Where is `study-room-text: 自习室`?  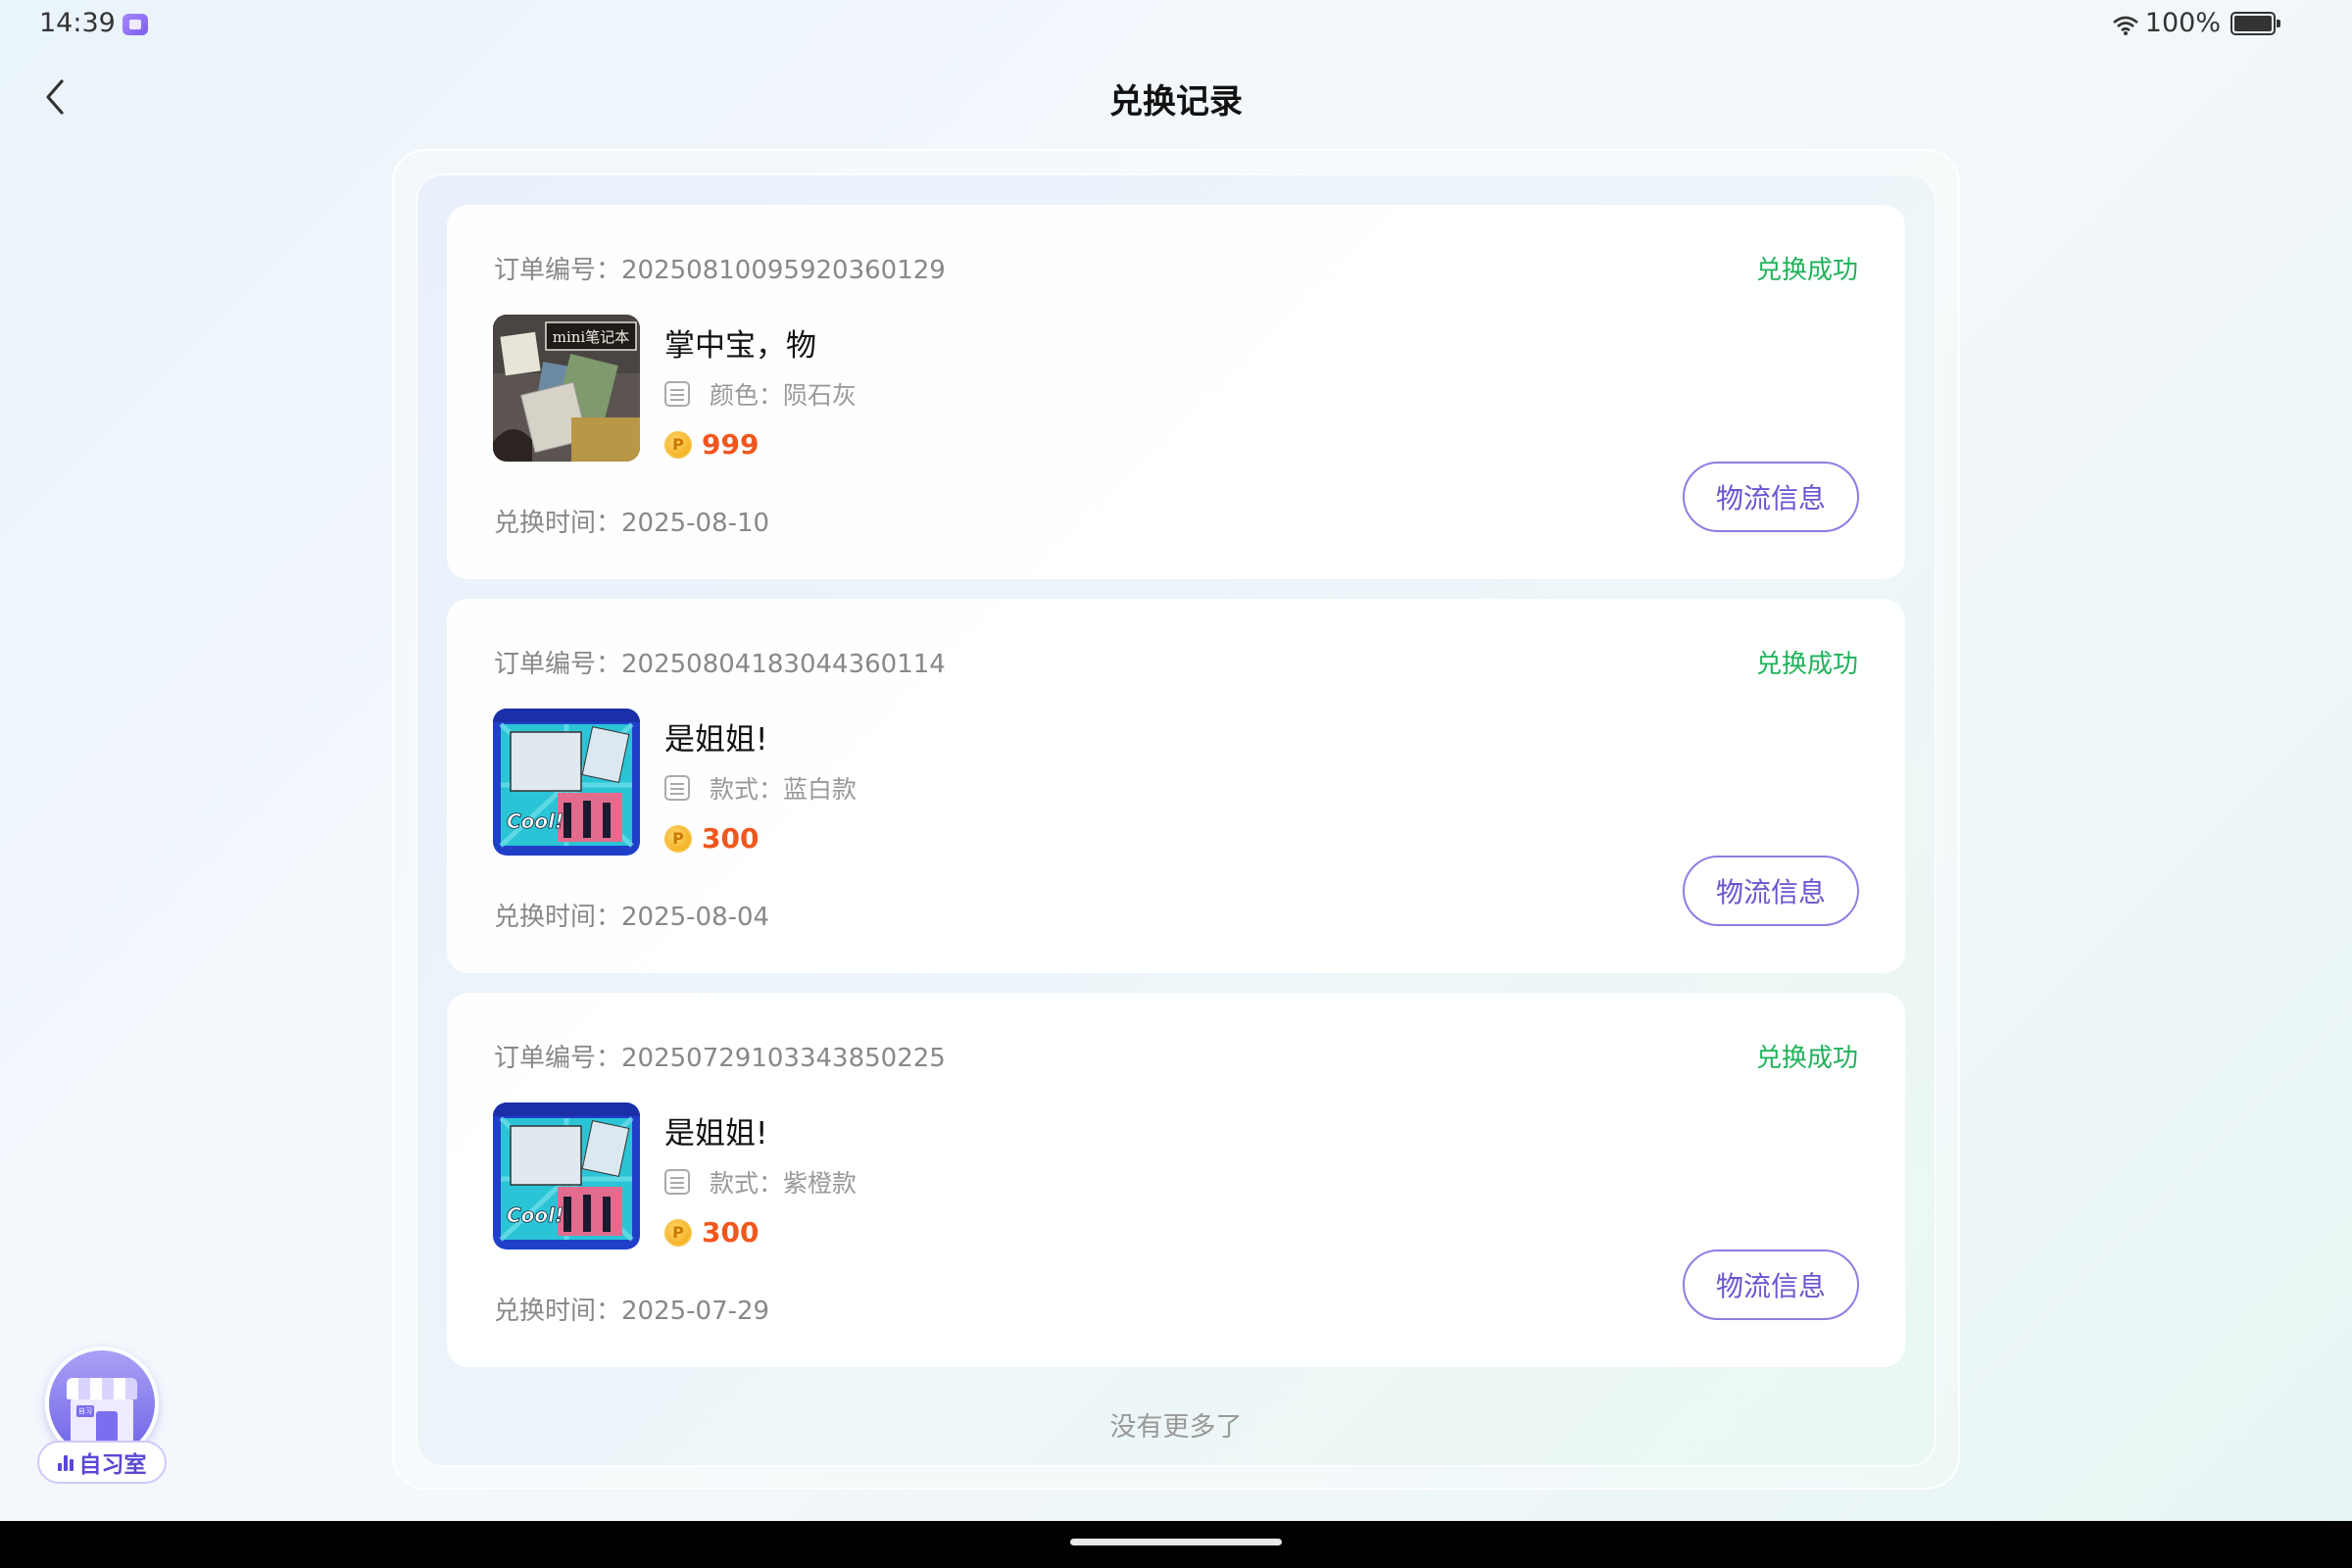
study-room-text: 自习室 is located at coordinates (112, 1465).